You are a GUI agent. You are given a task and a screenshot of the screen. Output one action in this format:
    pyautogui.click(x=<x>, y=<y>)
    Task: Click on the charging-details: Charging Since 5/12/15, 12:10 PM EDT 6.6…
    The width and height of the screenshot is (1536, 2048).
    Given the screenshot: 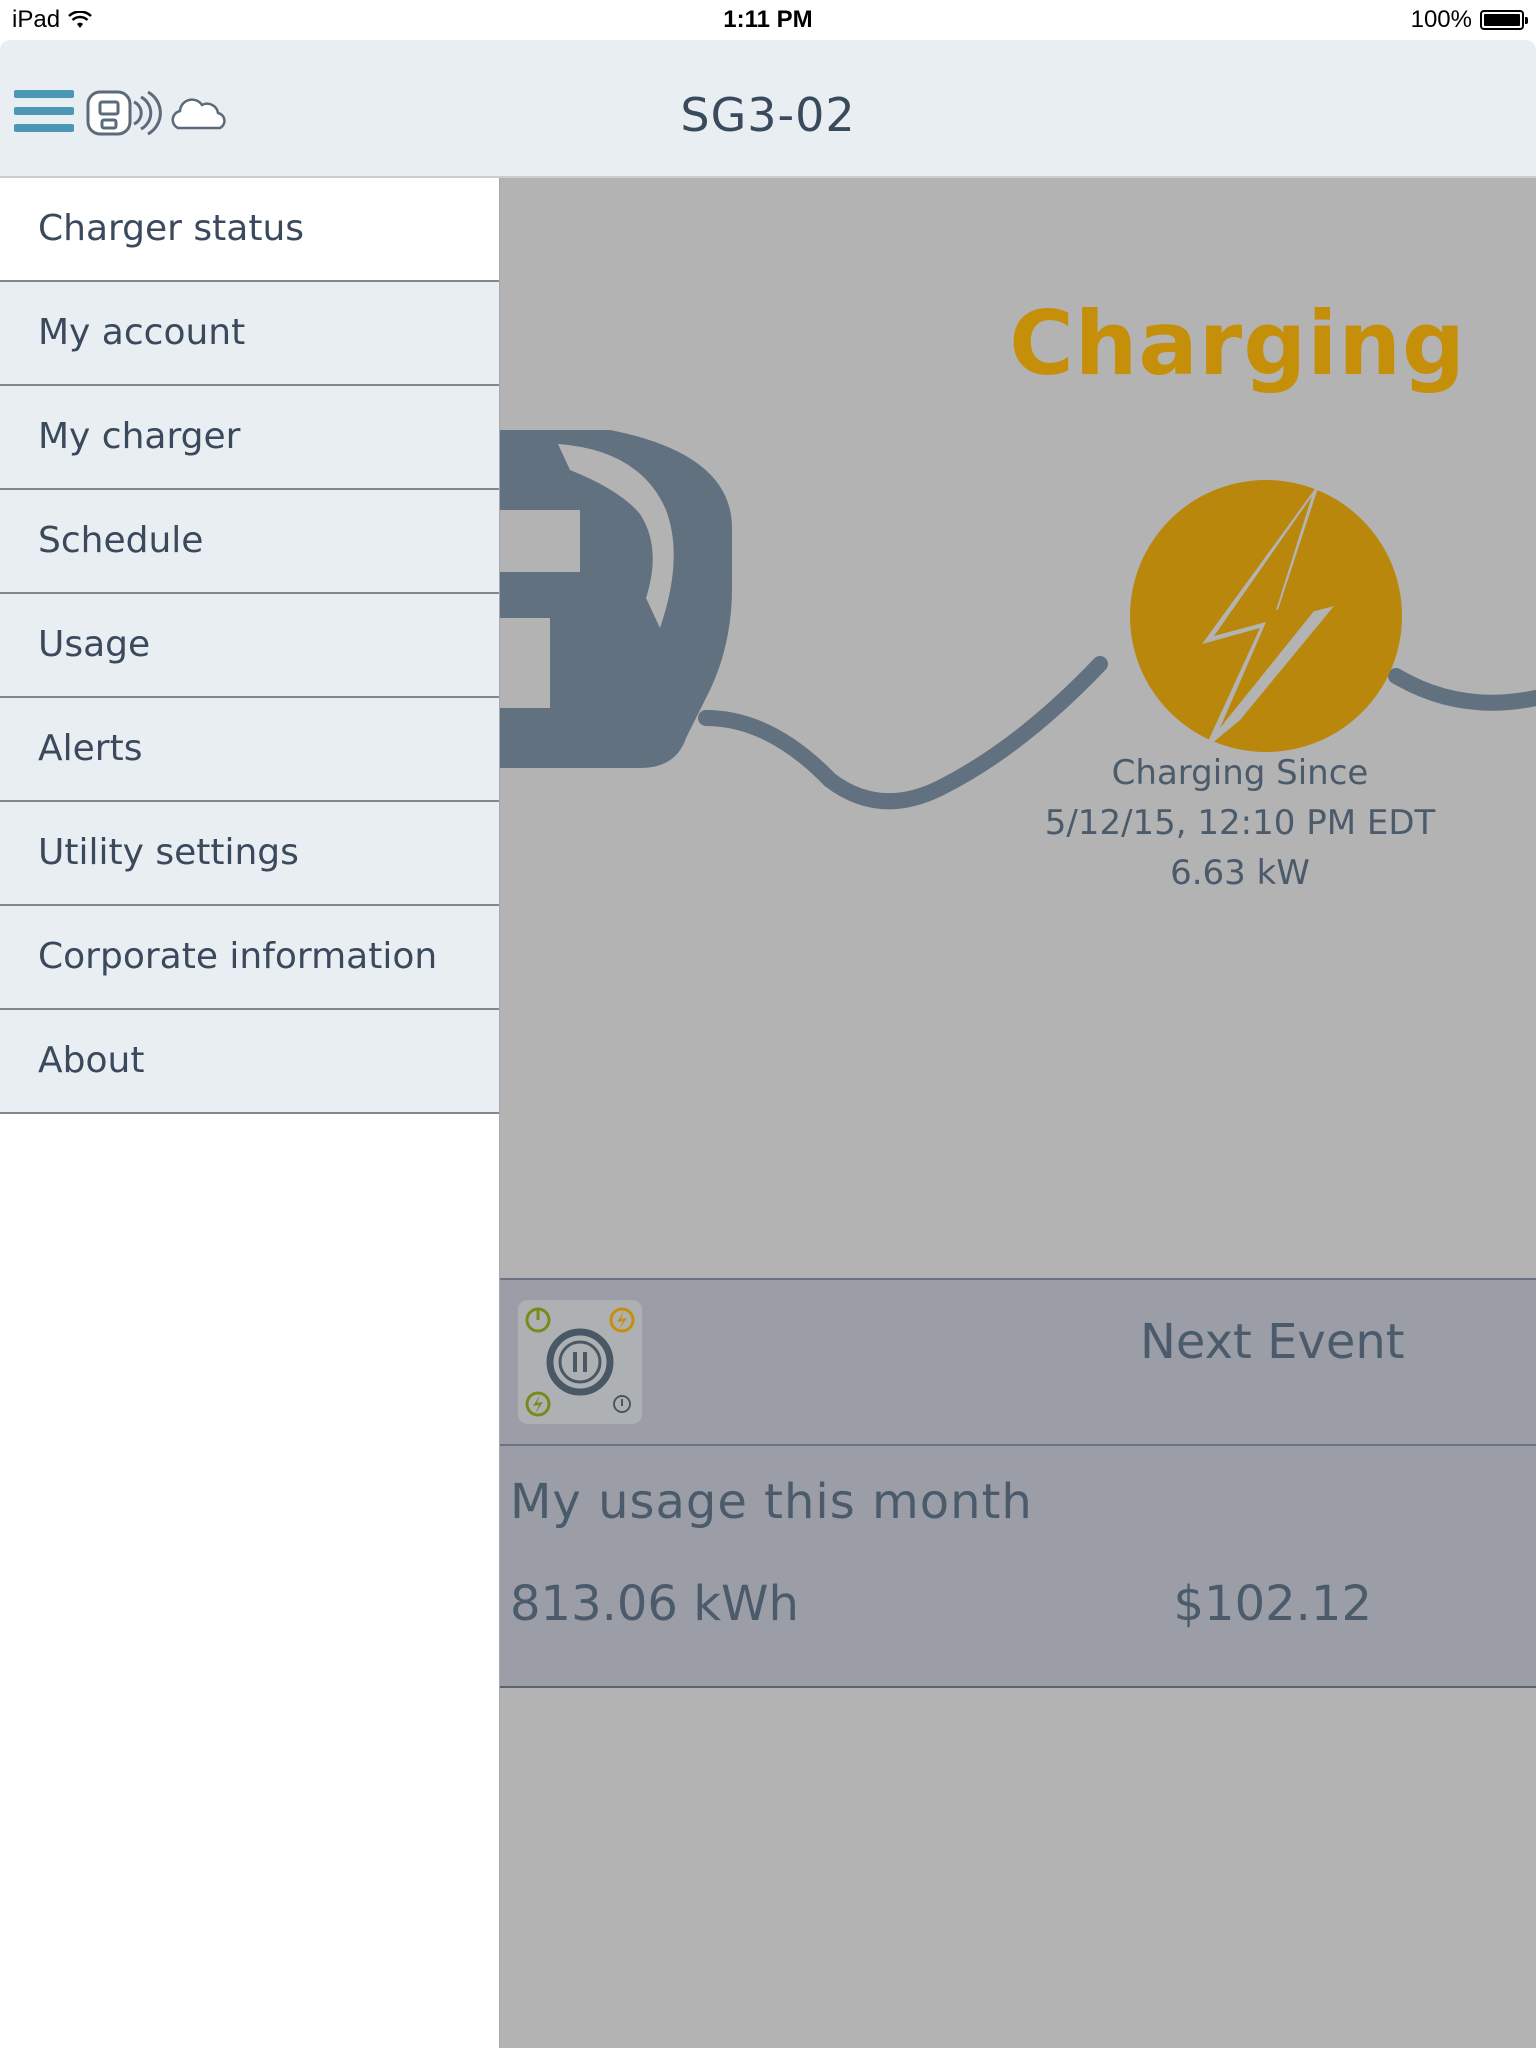 What is the action you would take?
    pyautogui.click(x=1240, y=823)
    